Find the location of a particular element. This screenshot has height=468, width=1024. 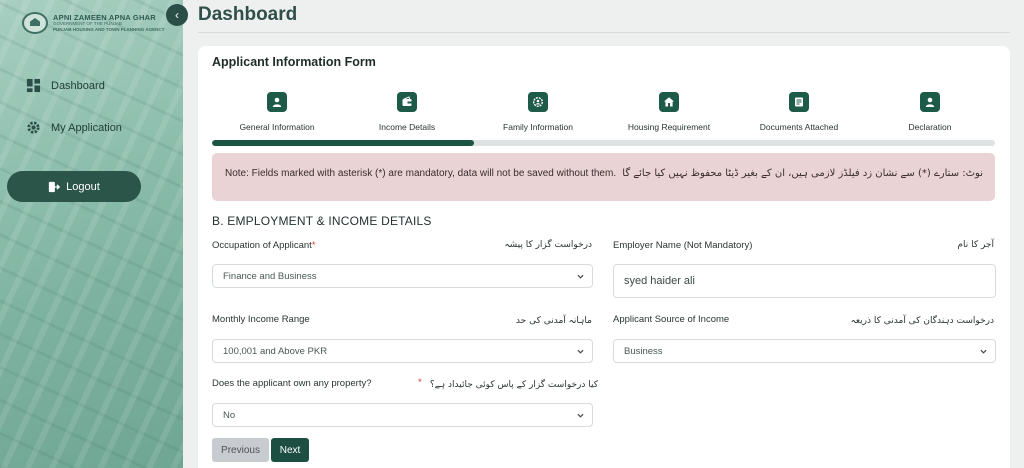

occupation-label-urdu: درخواست گزار کا پیشہ is located at coordinates (548, 245).